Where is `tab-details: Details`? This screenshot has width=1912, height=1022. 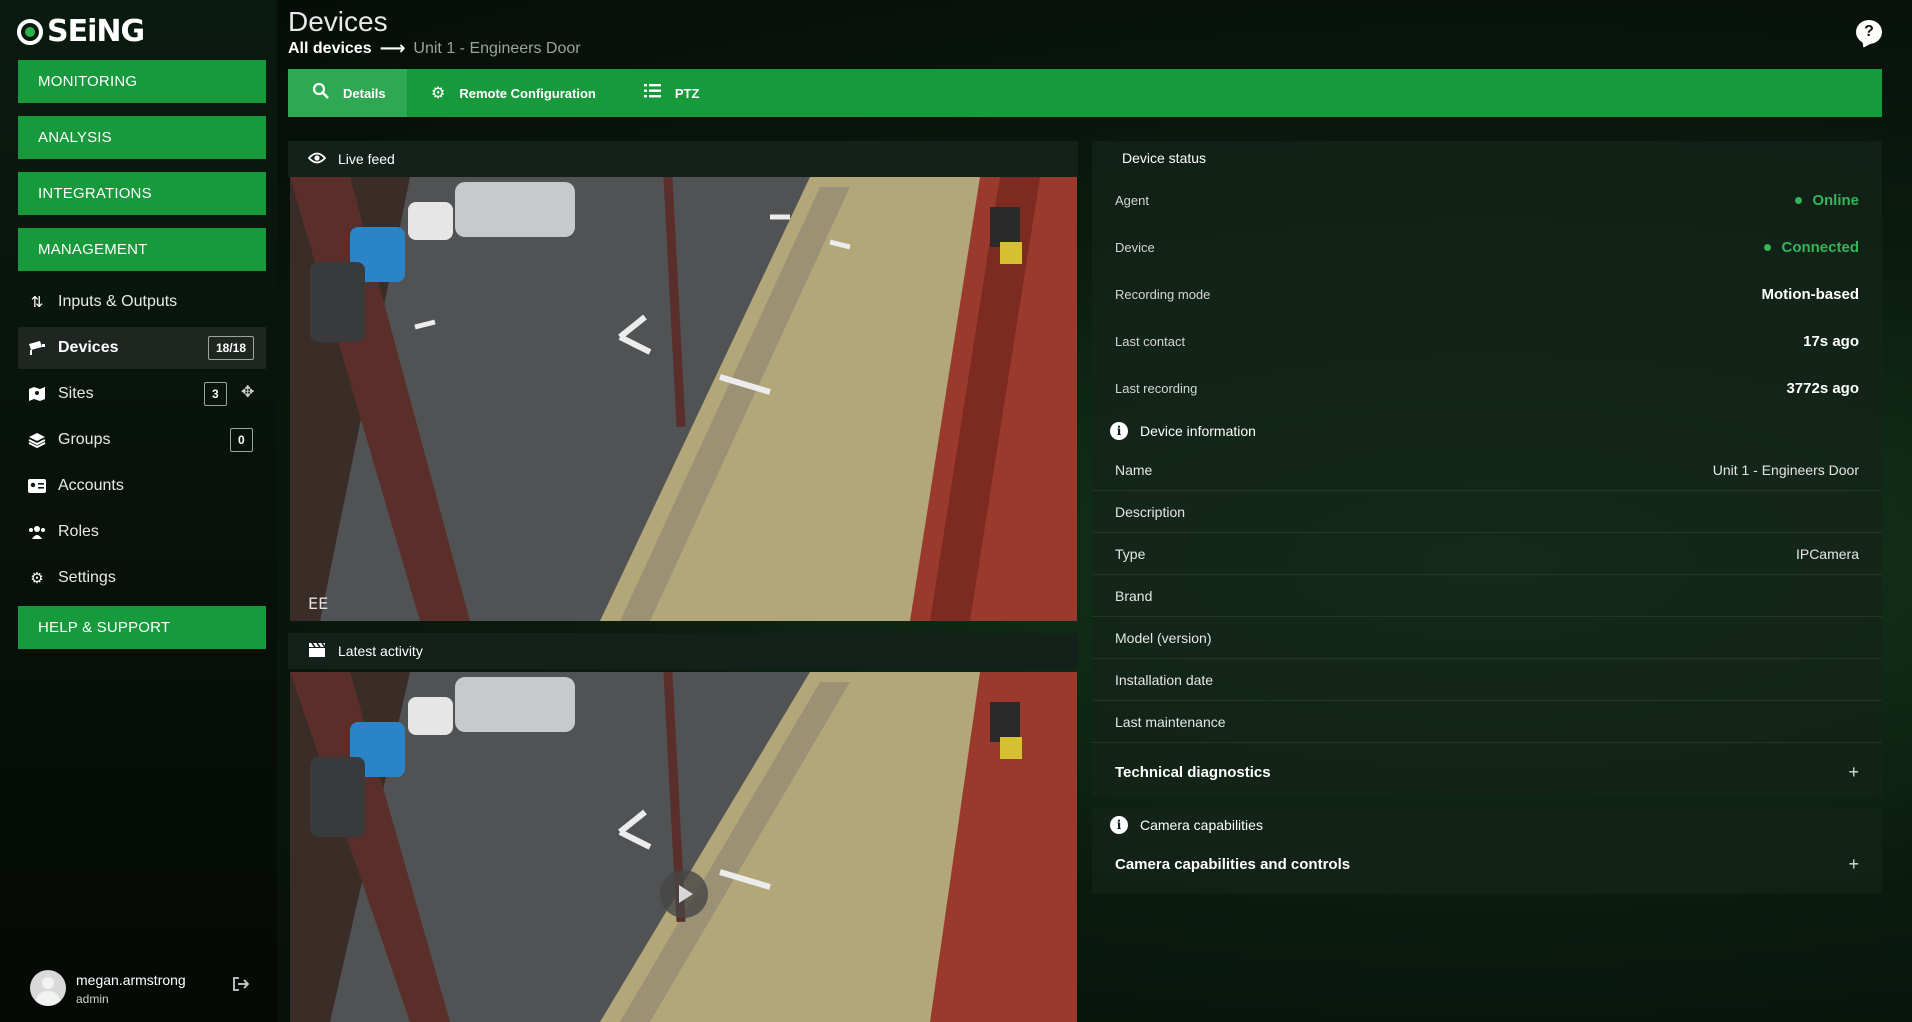
tab-details: Details is located at coordinates (347, 93).